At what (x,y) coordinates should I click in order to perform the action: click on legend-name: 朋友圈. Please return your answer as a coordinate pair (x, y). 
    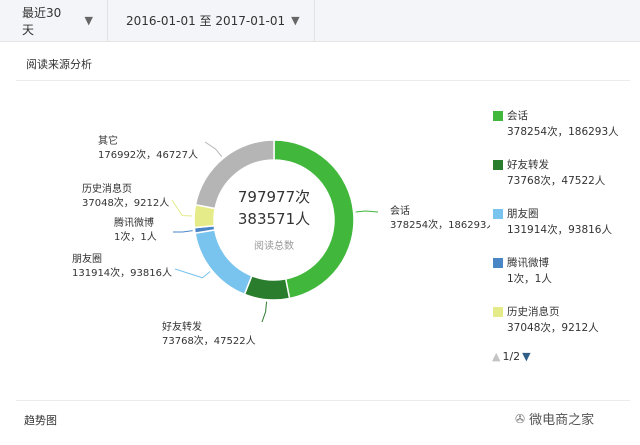
    Looking at the image, I should click on (523, 214).